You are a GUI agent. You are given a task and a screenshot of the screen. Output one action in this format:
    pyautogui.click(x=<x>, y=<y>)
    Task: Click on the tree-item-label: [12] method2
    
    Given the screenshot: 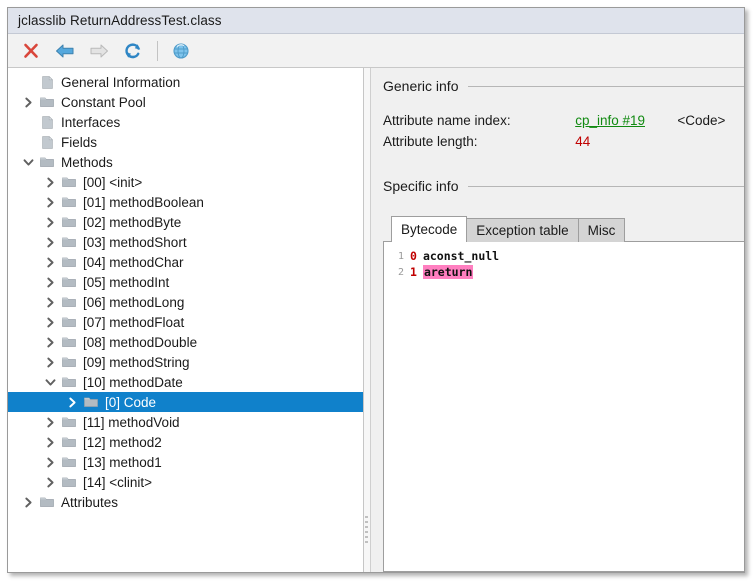 What is the action you would take?
    pyautogui.click(x=122, y=442)
    